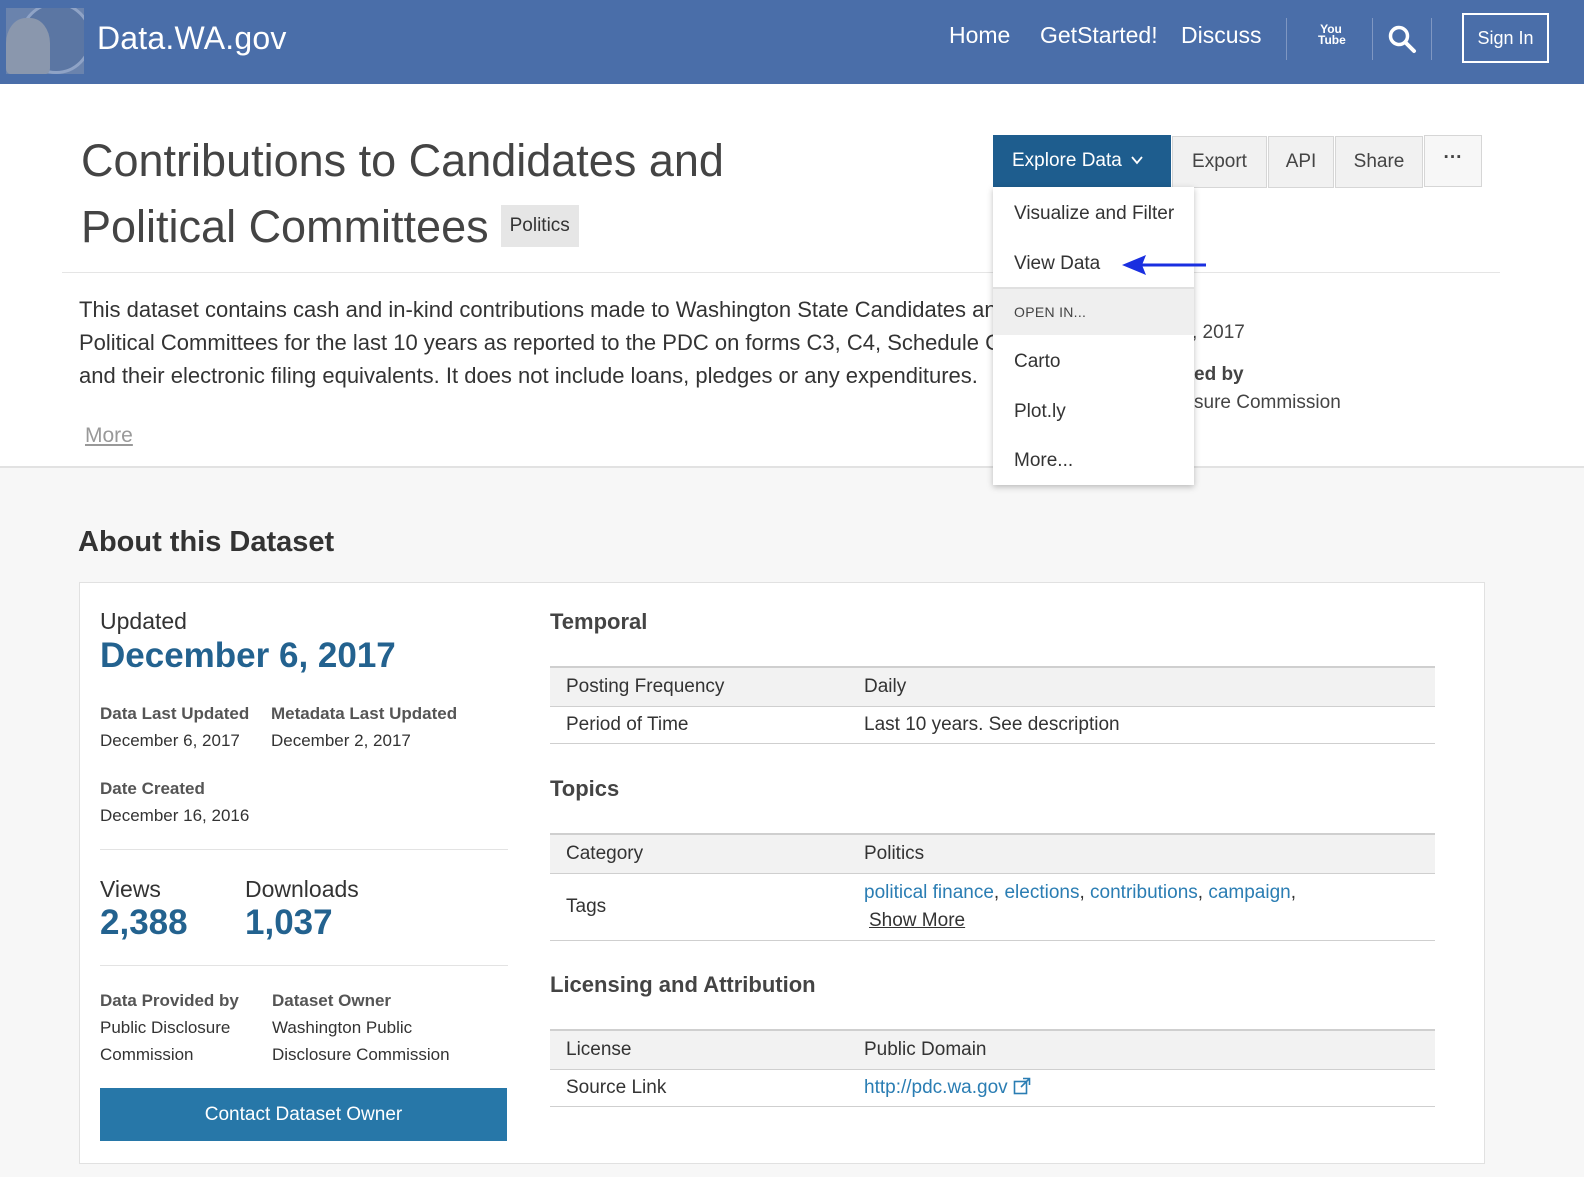  What do you see at coordinates (1301, 162) in the screenshot?
I see `api-button: API` at bounding box center [1301, 162].